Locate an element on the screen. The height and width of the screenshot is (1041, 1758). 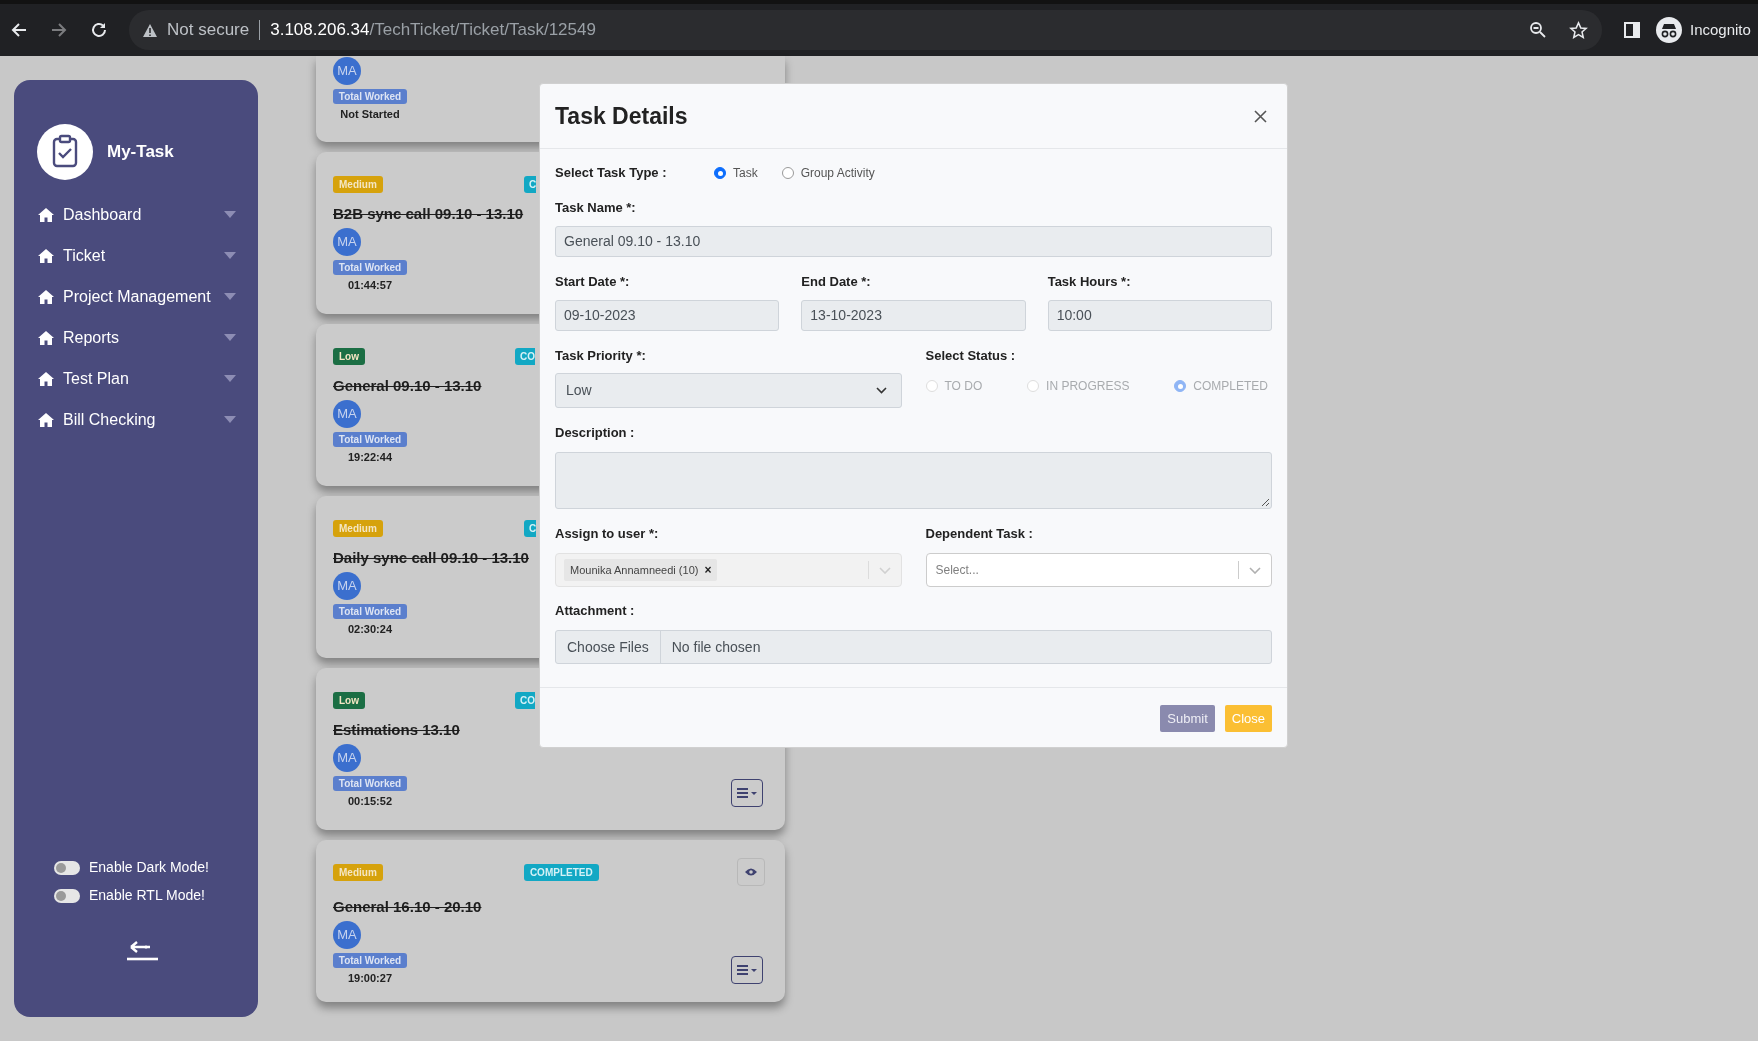
clipboard-check-icon is located at coordinates (65, 152).